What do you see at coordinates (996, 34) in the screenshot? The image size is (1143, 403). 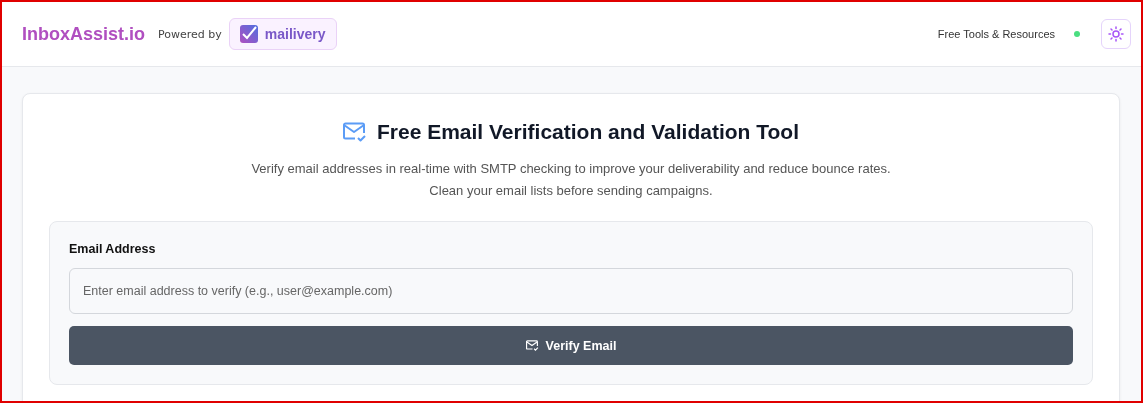 I see `nav-link: Free Tools & Resources` at bounding box center [996, 34].